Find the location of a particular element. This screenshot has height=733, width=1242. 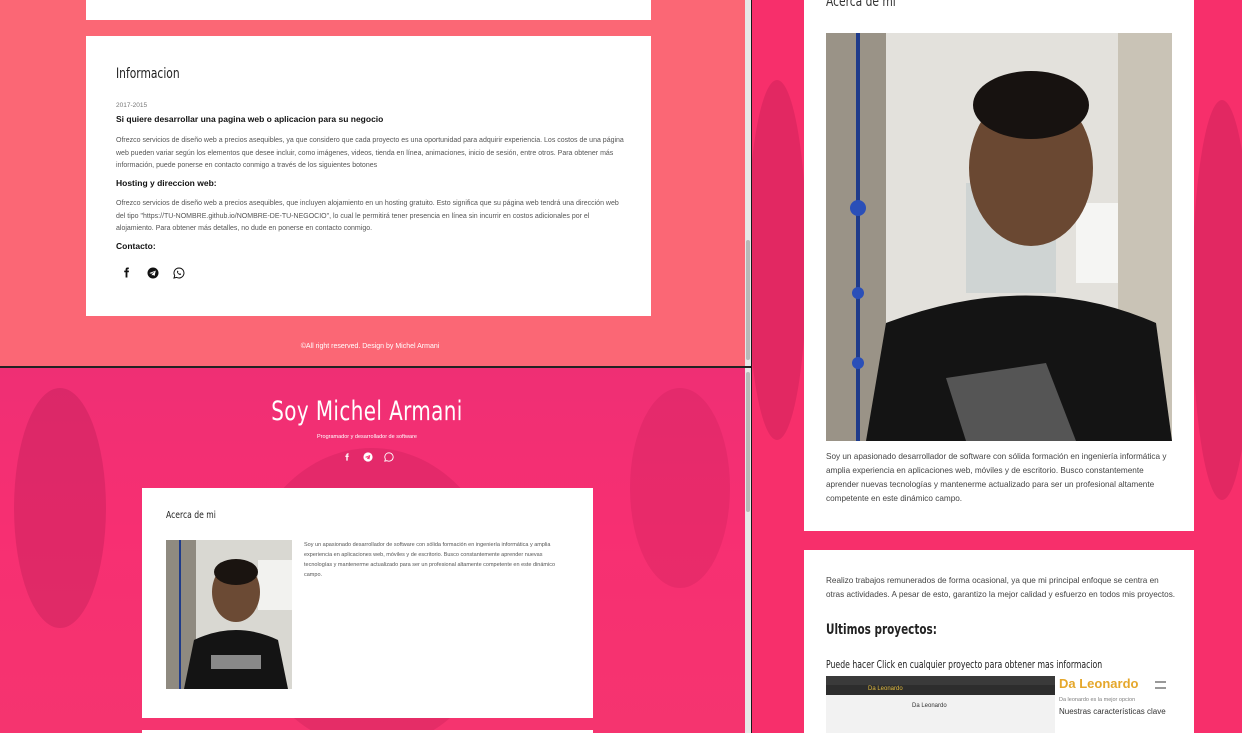

hamburger-menu-icon is located at coordinates (1160, 685).